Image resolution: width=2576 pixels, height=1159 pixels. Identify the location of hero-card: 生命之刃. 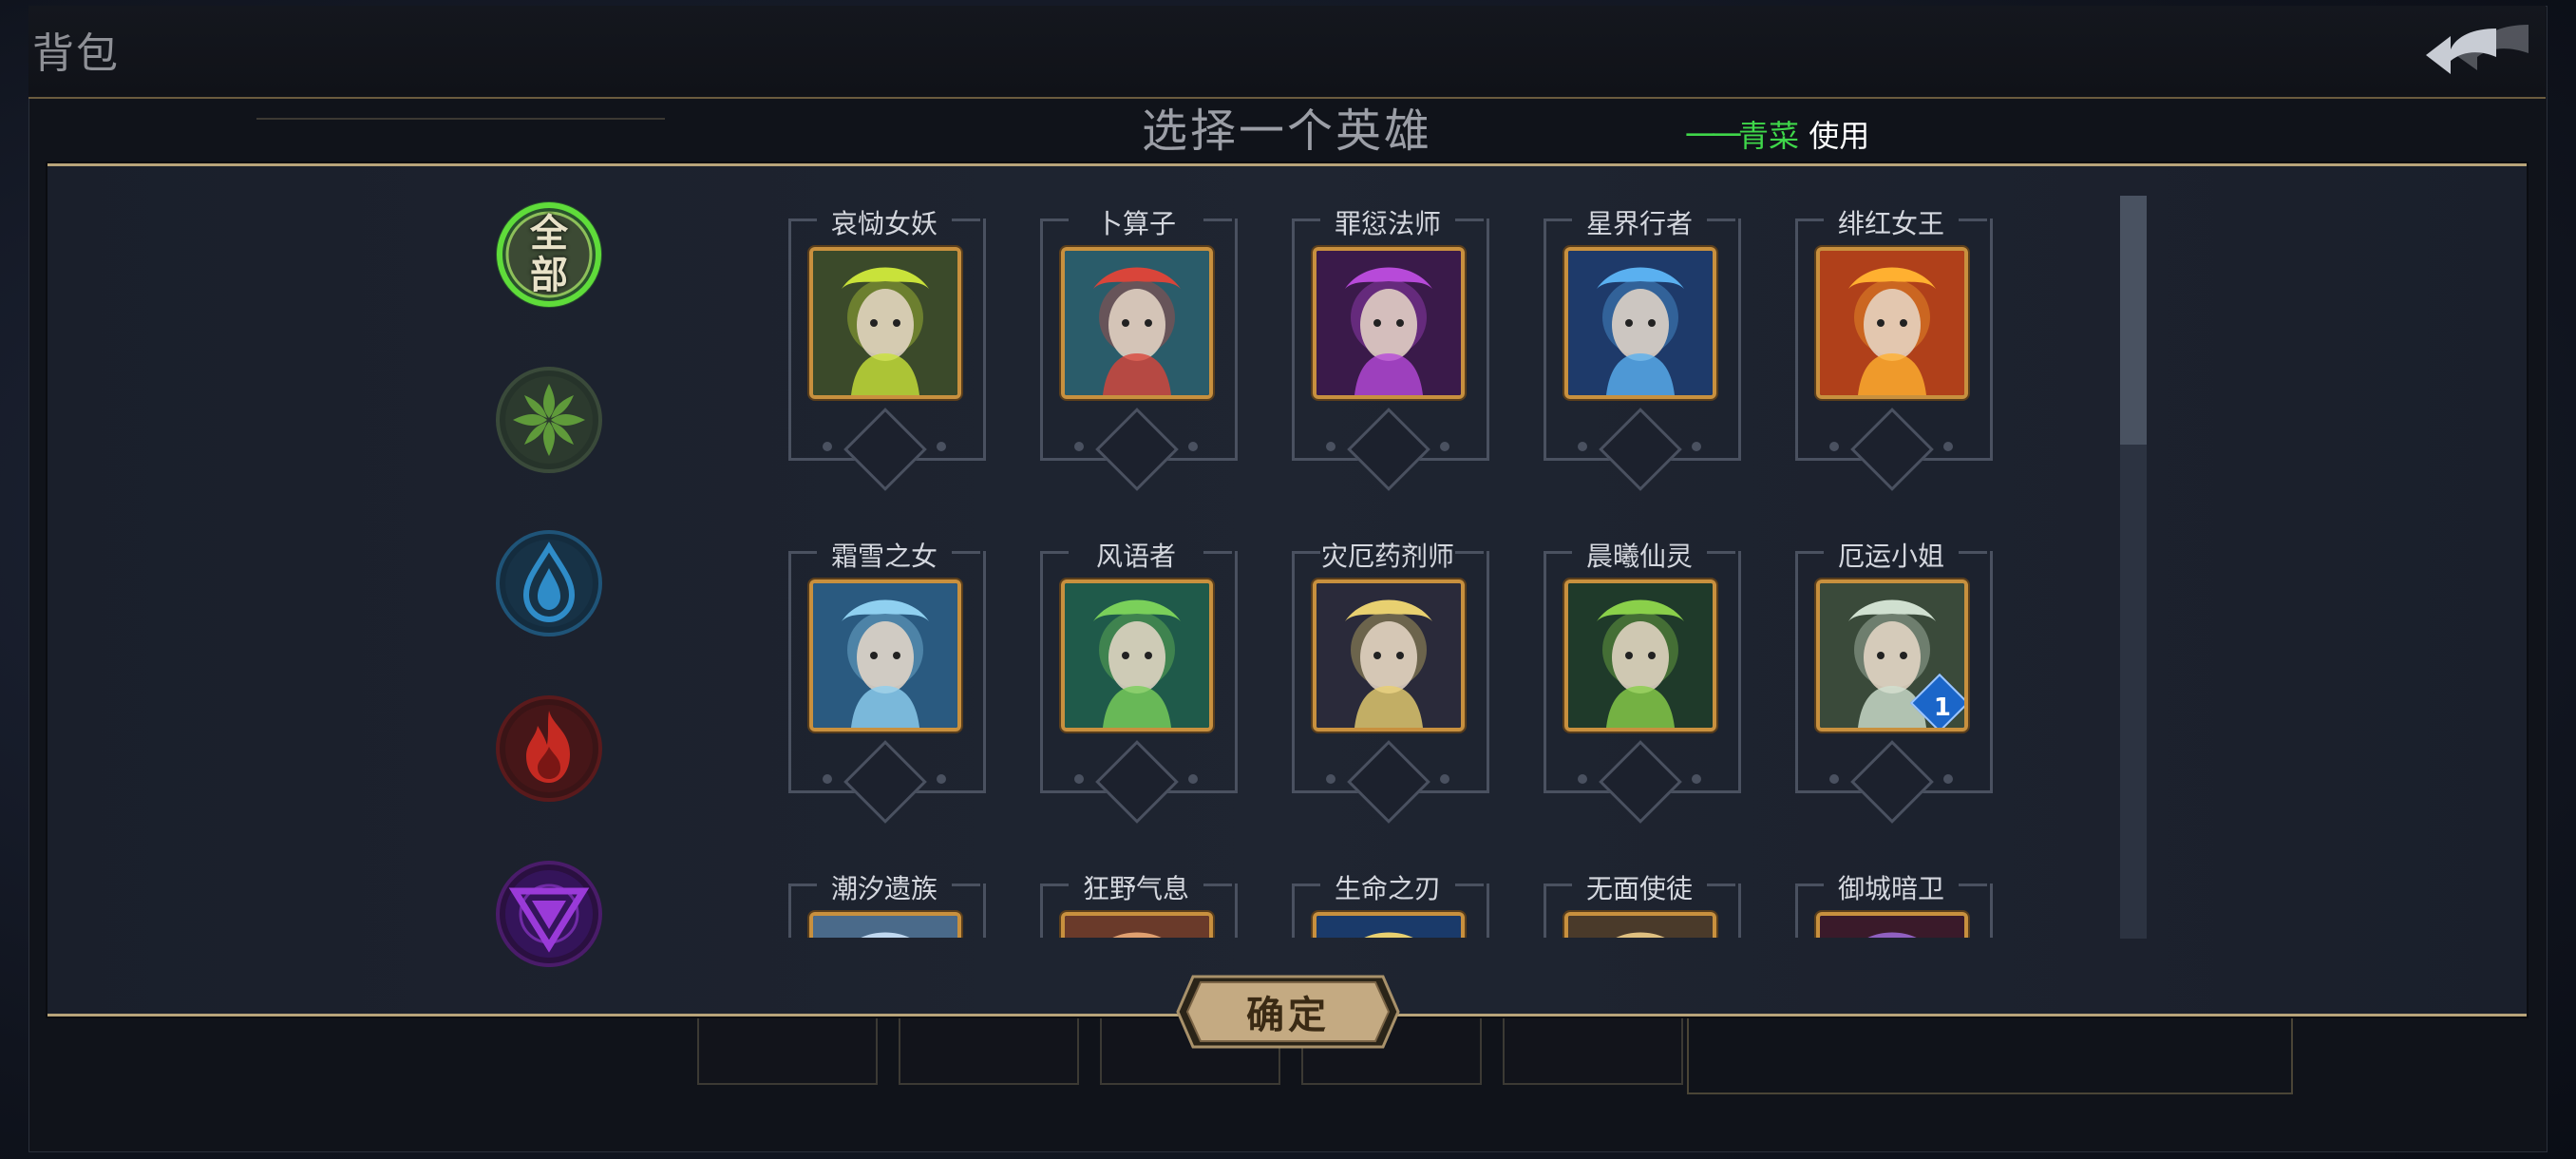
(1388, 896).